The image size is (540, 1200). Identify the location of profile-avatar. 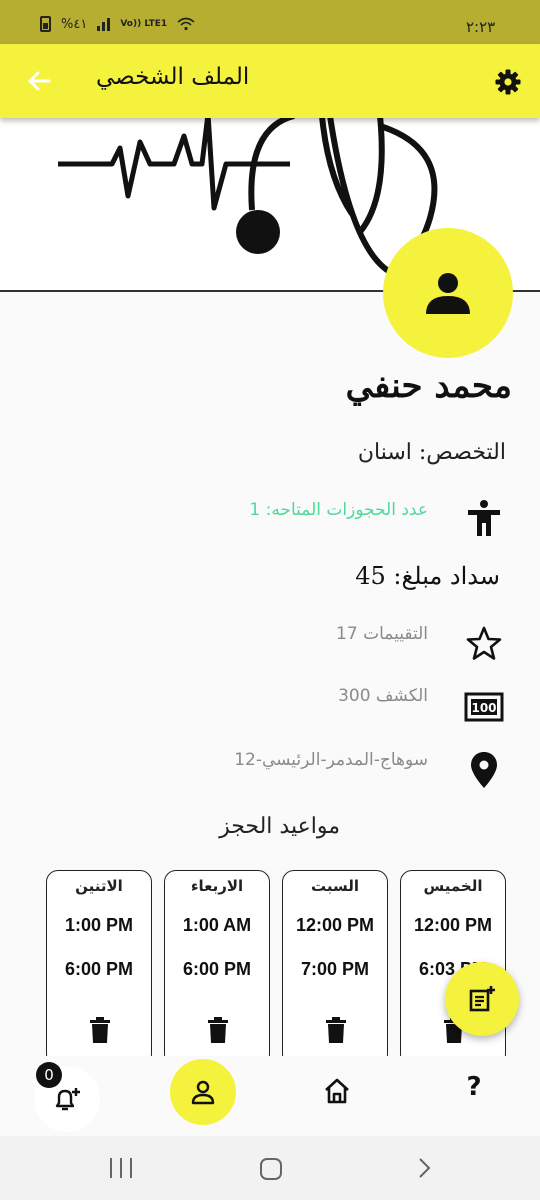
(448, 293).